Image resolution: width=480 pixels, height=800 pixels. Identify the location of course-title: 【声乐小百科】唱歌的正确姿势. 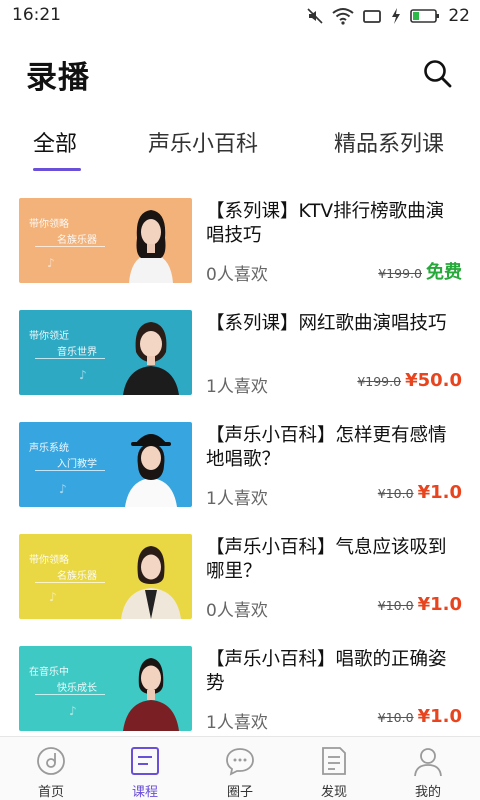
(326, 671).